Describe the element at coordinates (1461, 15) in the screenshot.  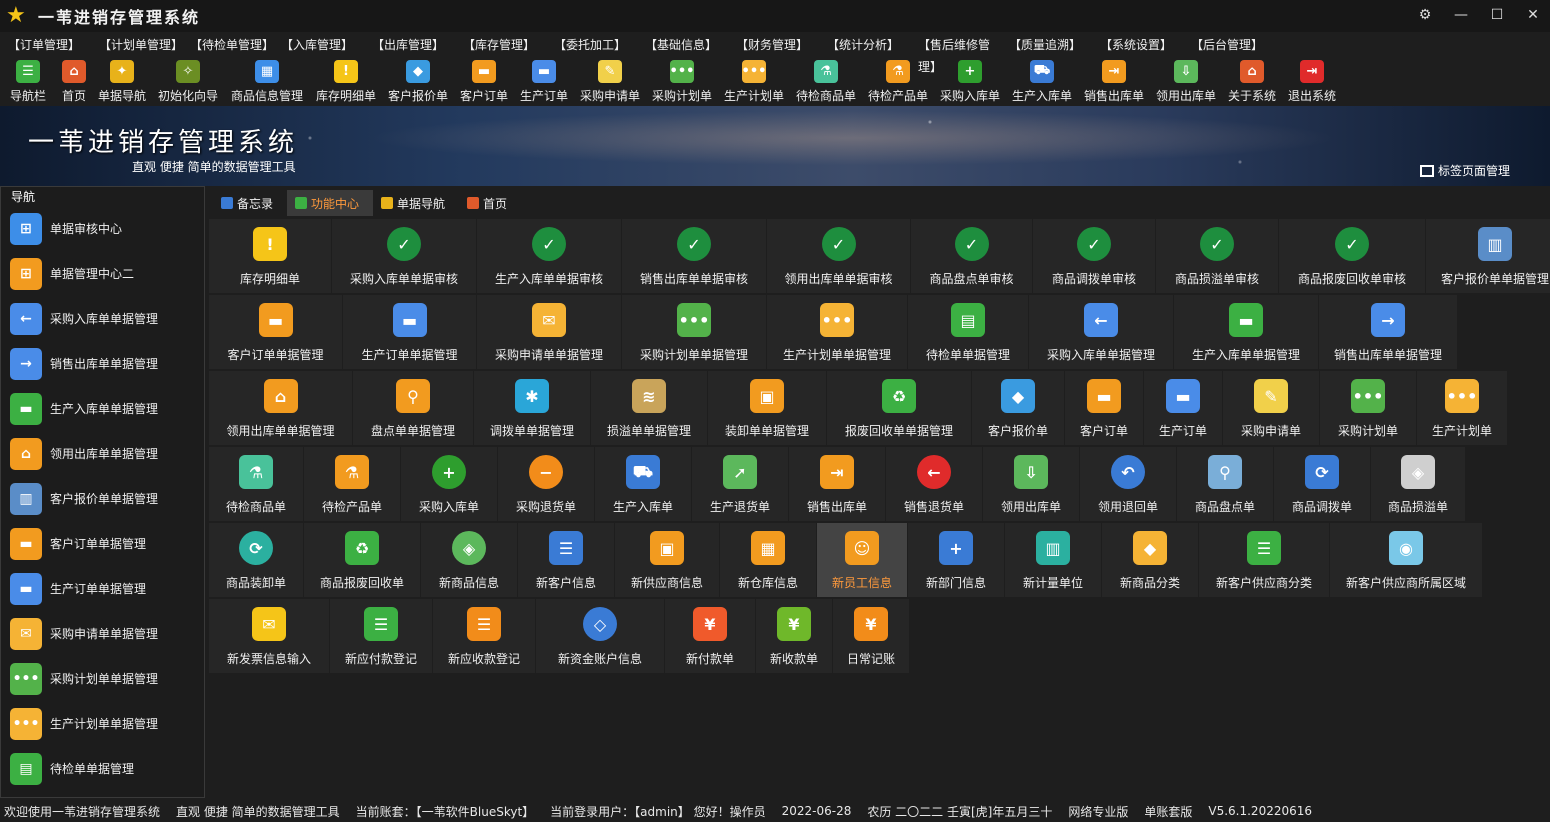
I see `minimize-icon: —` at that location.